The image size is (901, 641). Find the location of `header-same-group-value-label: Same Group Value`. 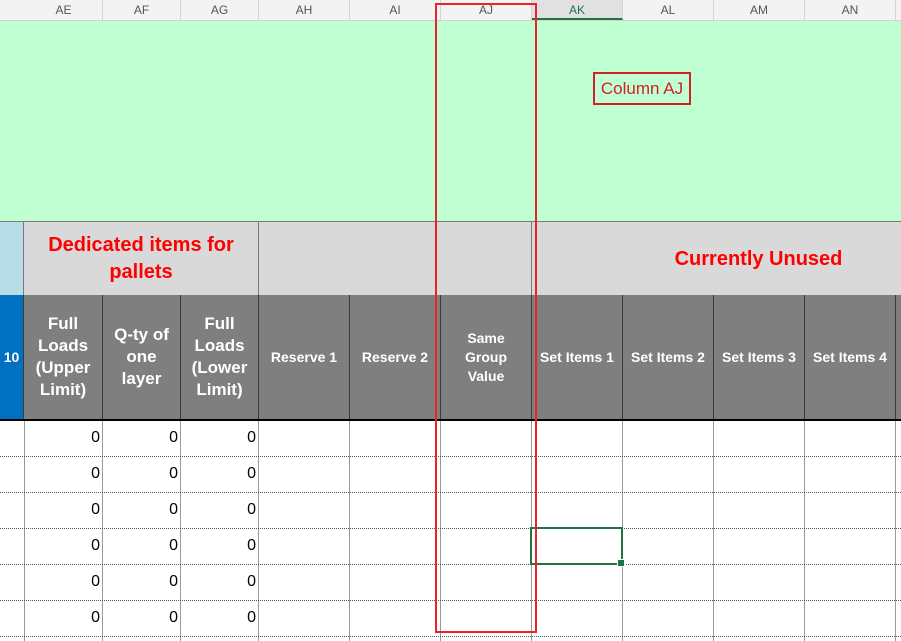

header-same-group-value-label: Same Group Value is located at coordinates (486, 356).